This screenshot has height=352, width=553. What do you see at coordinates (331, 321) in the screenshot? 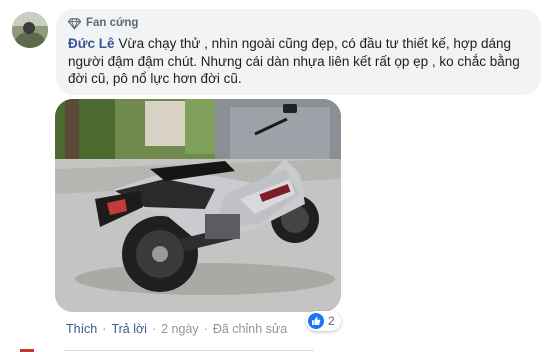
I see `reaction-count: 2` at bounding box center [331, 321].